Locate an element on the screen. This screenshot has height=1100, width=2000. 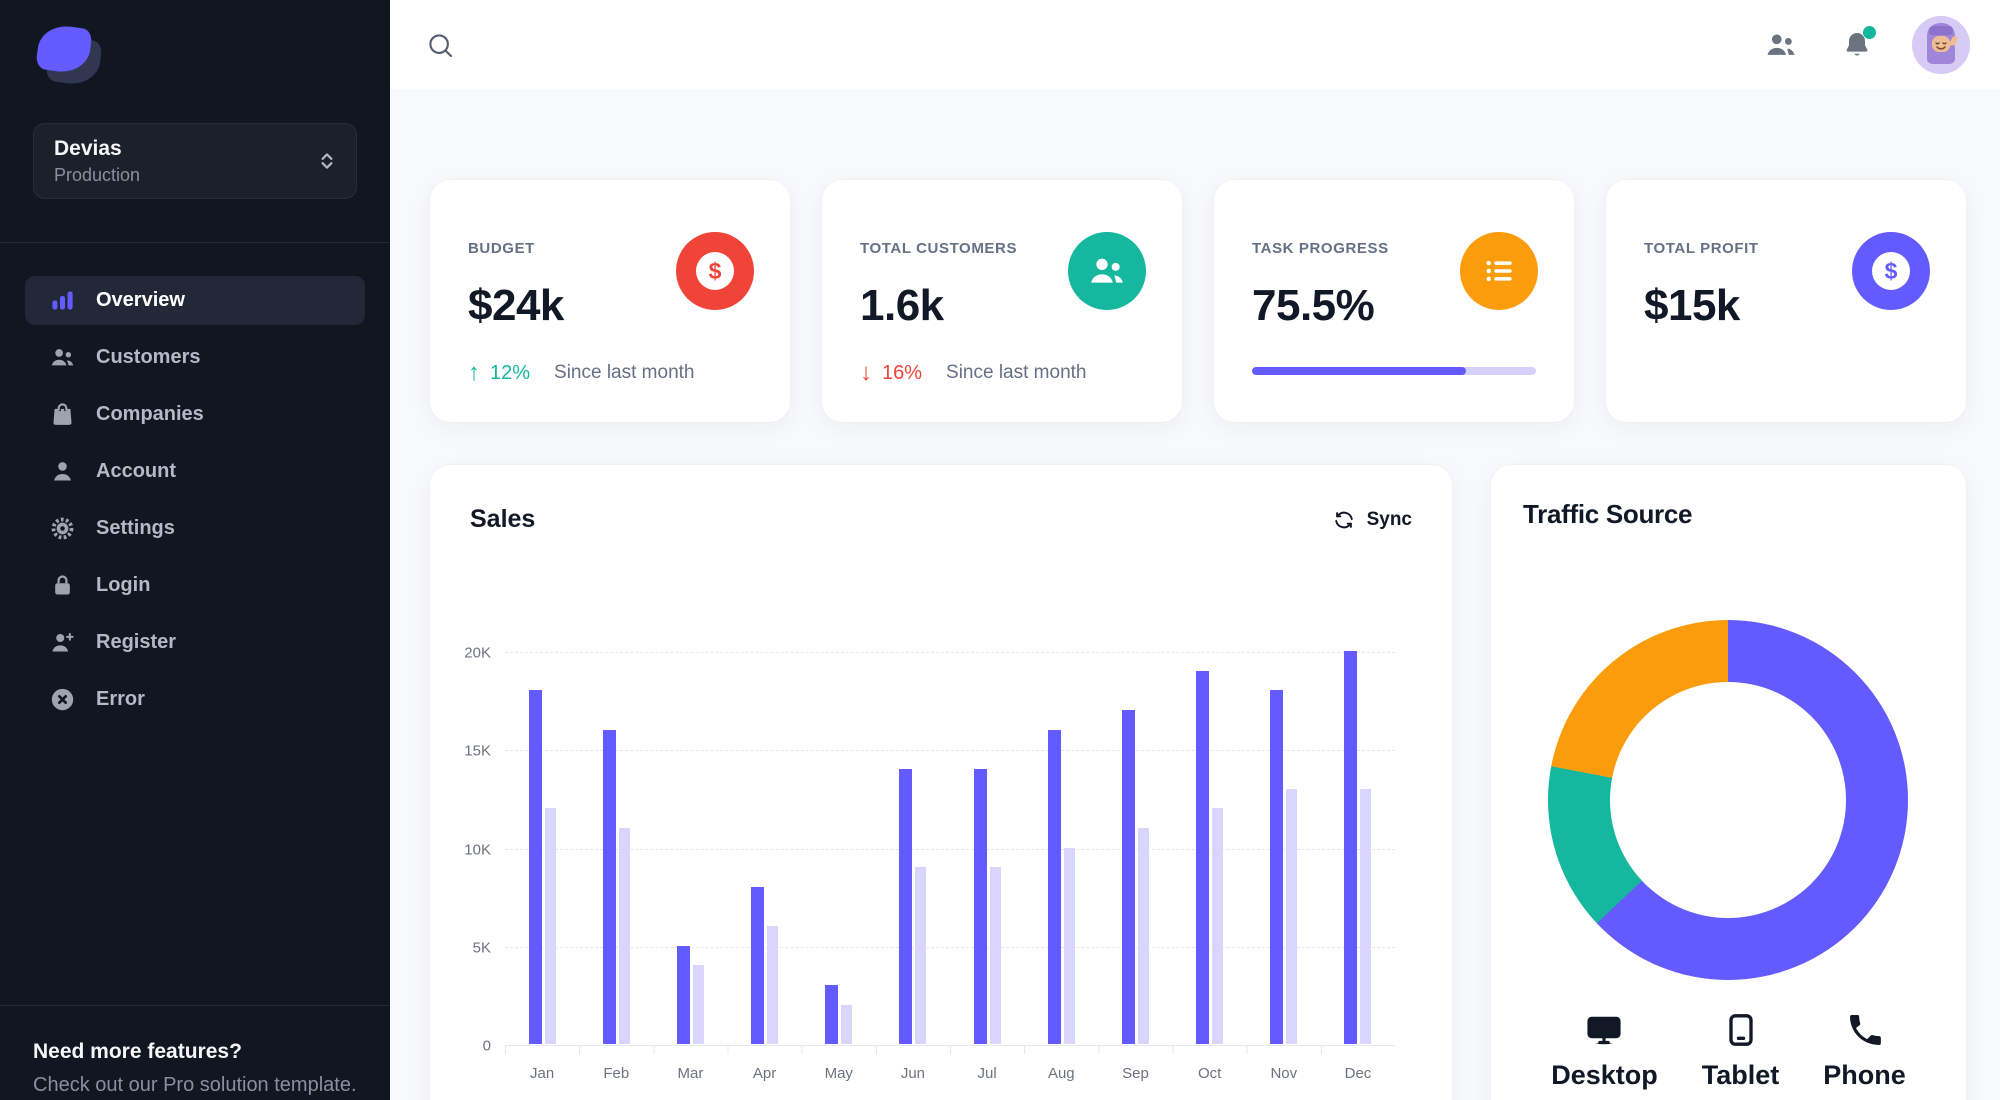
arrows-clockwise-icon is located at coordinates (1344, 520).